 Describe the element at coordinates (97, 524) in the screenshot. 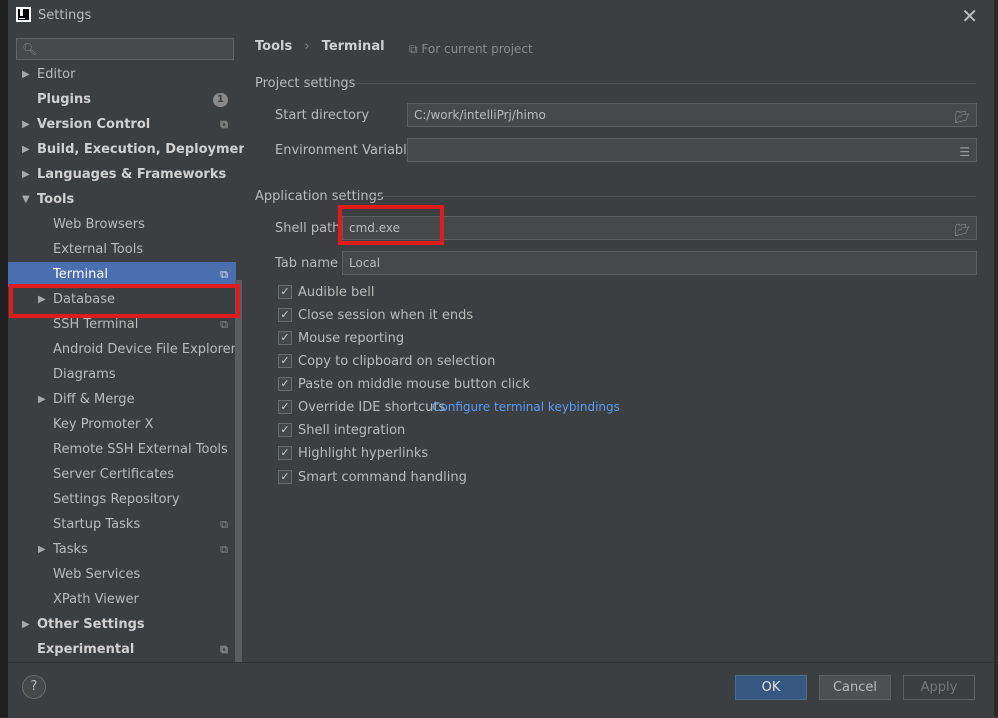

I see `sidebar-item-label: Startup Tasks` at that location.